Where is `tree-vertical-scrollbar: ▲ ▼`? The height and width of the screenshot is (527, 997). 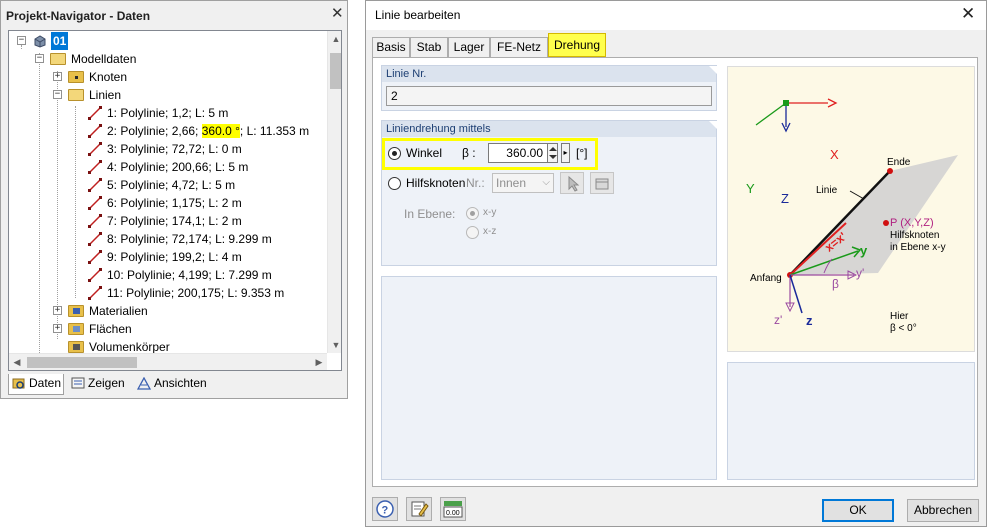
tree-vertical-scrollbar: ▲ ▼ is located at coordinates (334, 192).